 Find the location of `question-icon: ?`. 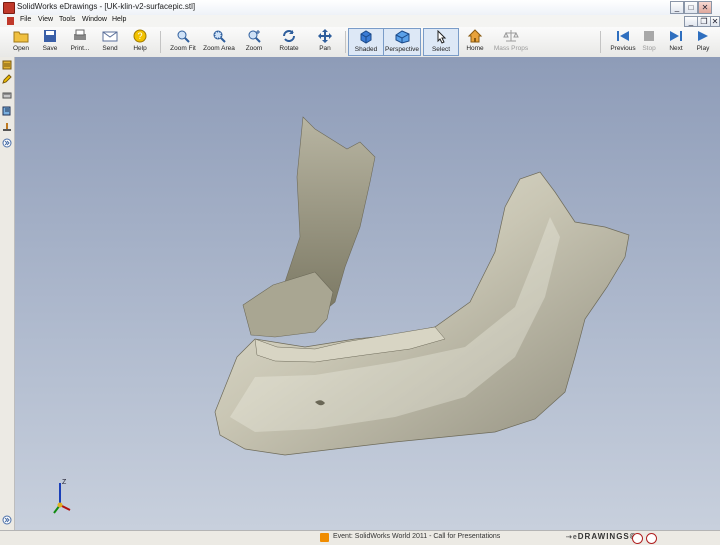

question-icon: ? is located at coordinates (140, 36).